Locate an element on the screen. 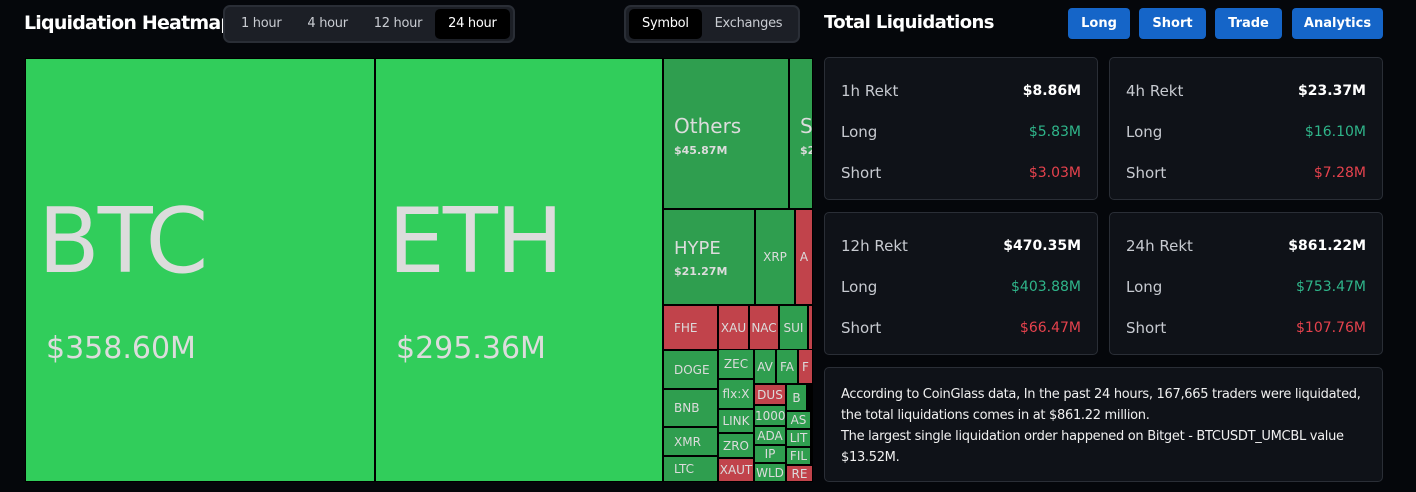 Image resolution: width=1416 pixels, height=492 pixels. short-button: Short is located at coordinates (1172, 23).